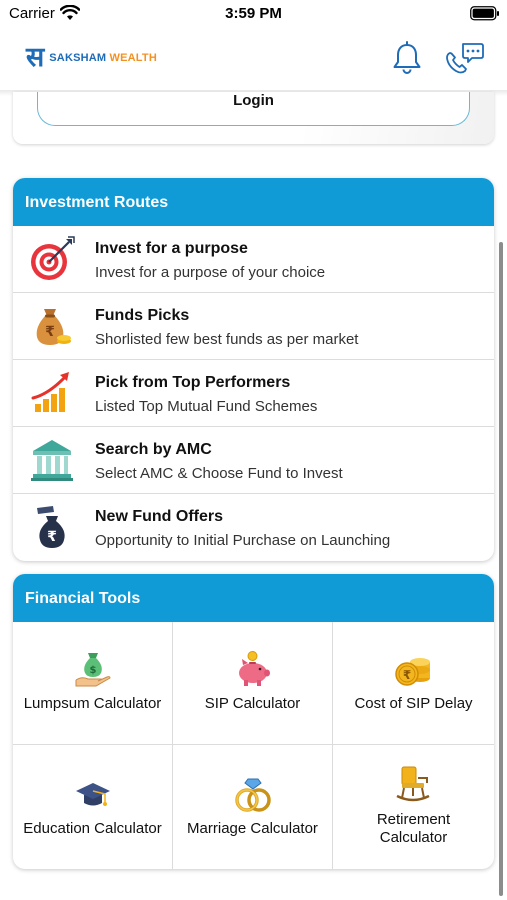  I want to click on route-title: Funds Picks, so click(142, 315).